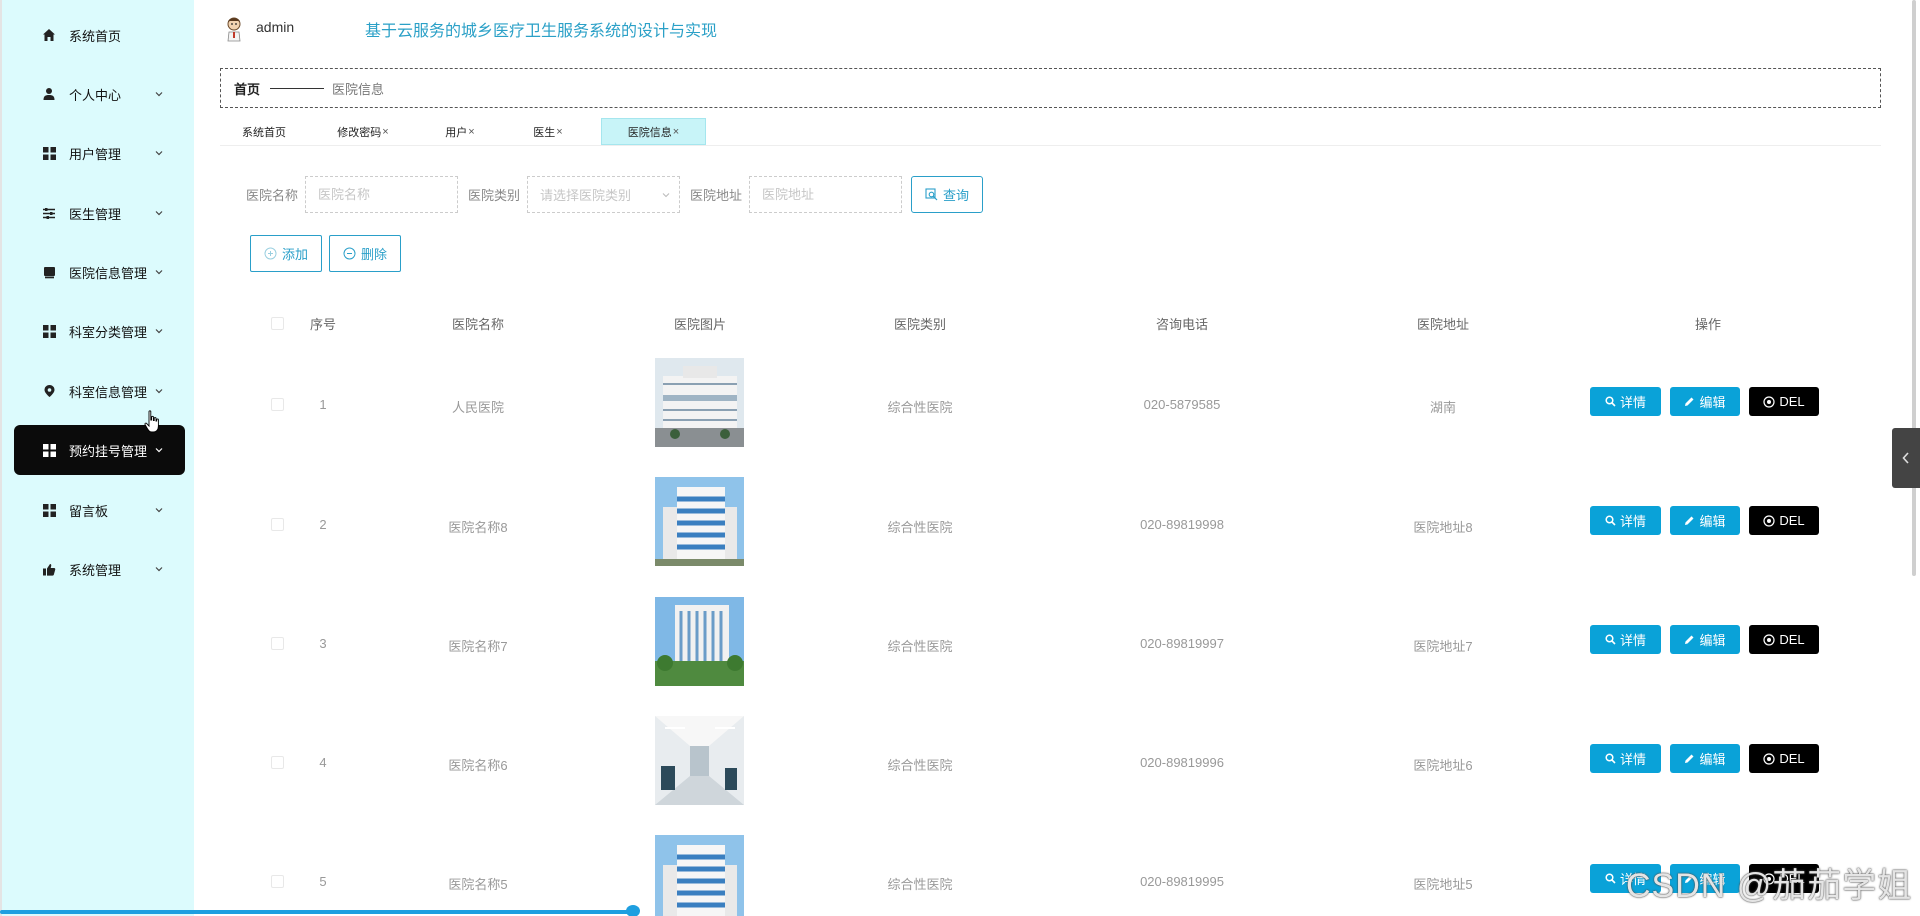 This screenshot has height=916, width=1920. I want to click on tab-users: 用户 ×, so click(460, 131).